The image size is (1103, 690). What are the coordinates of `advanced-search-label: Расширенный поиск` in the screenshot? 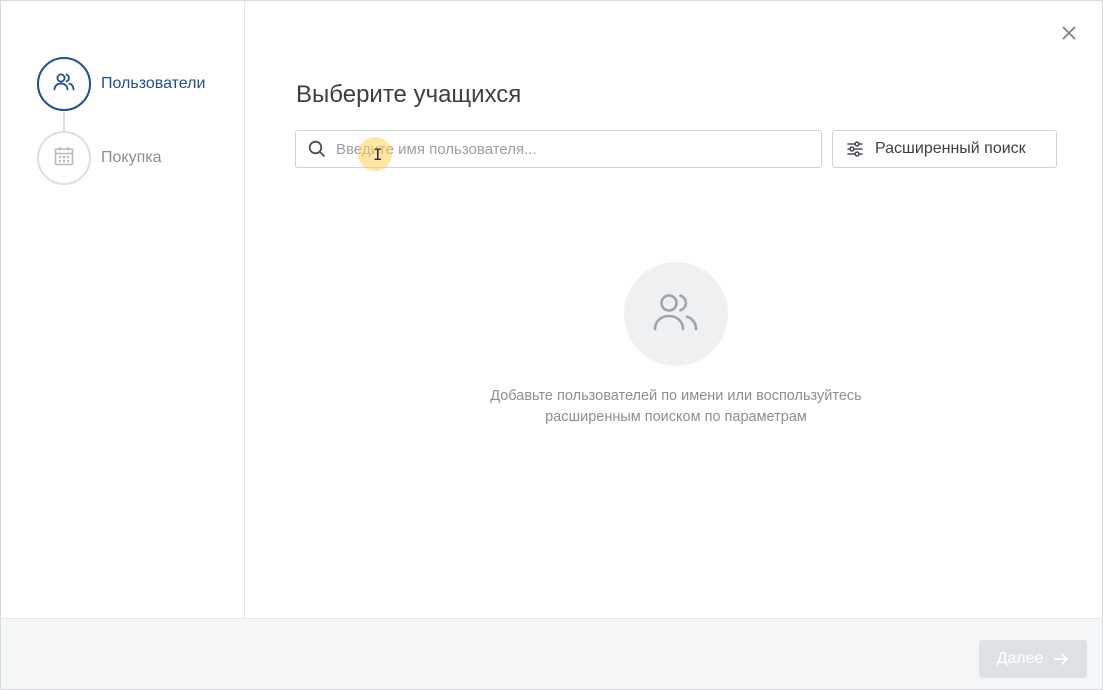 It's located at (950, 148).